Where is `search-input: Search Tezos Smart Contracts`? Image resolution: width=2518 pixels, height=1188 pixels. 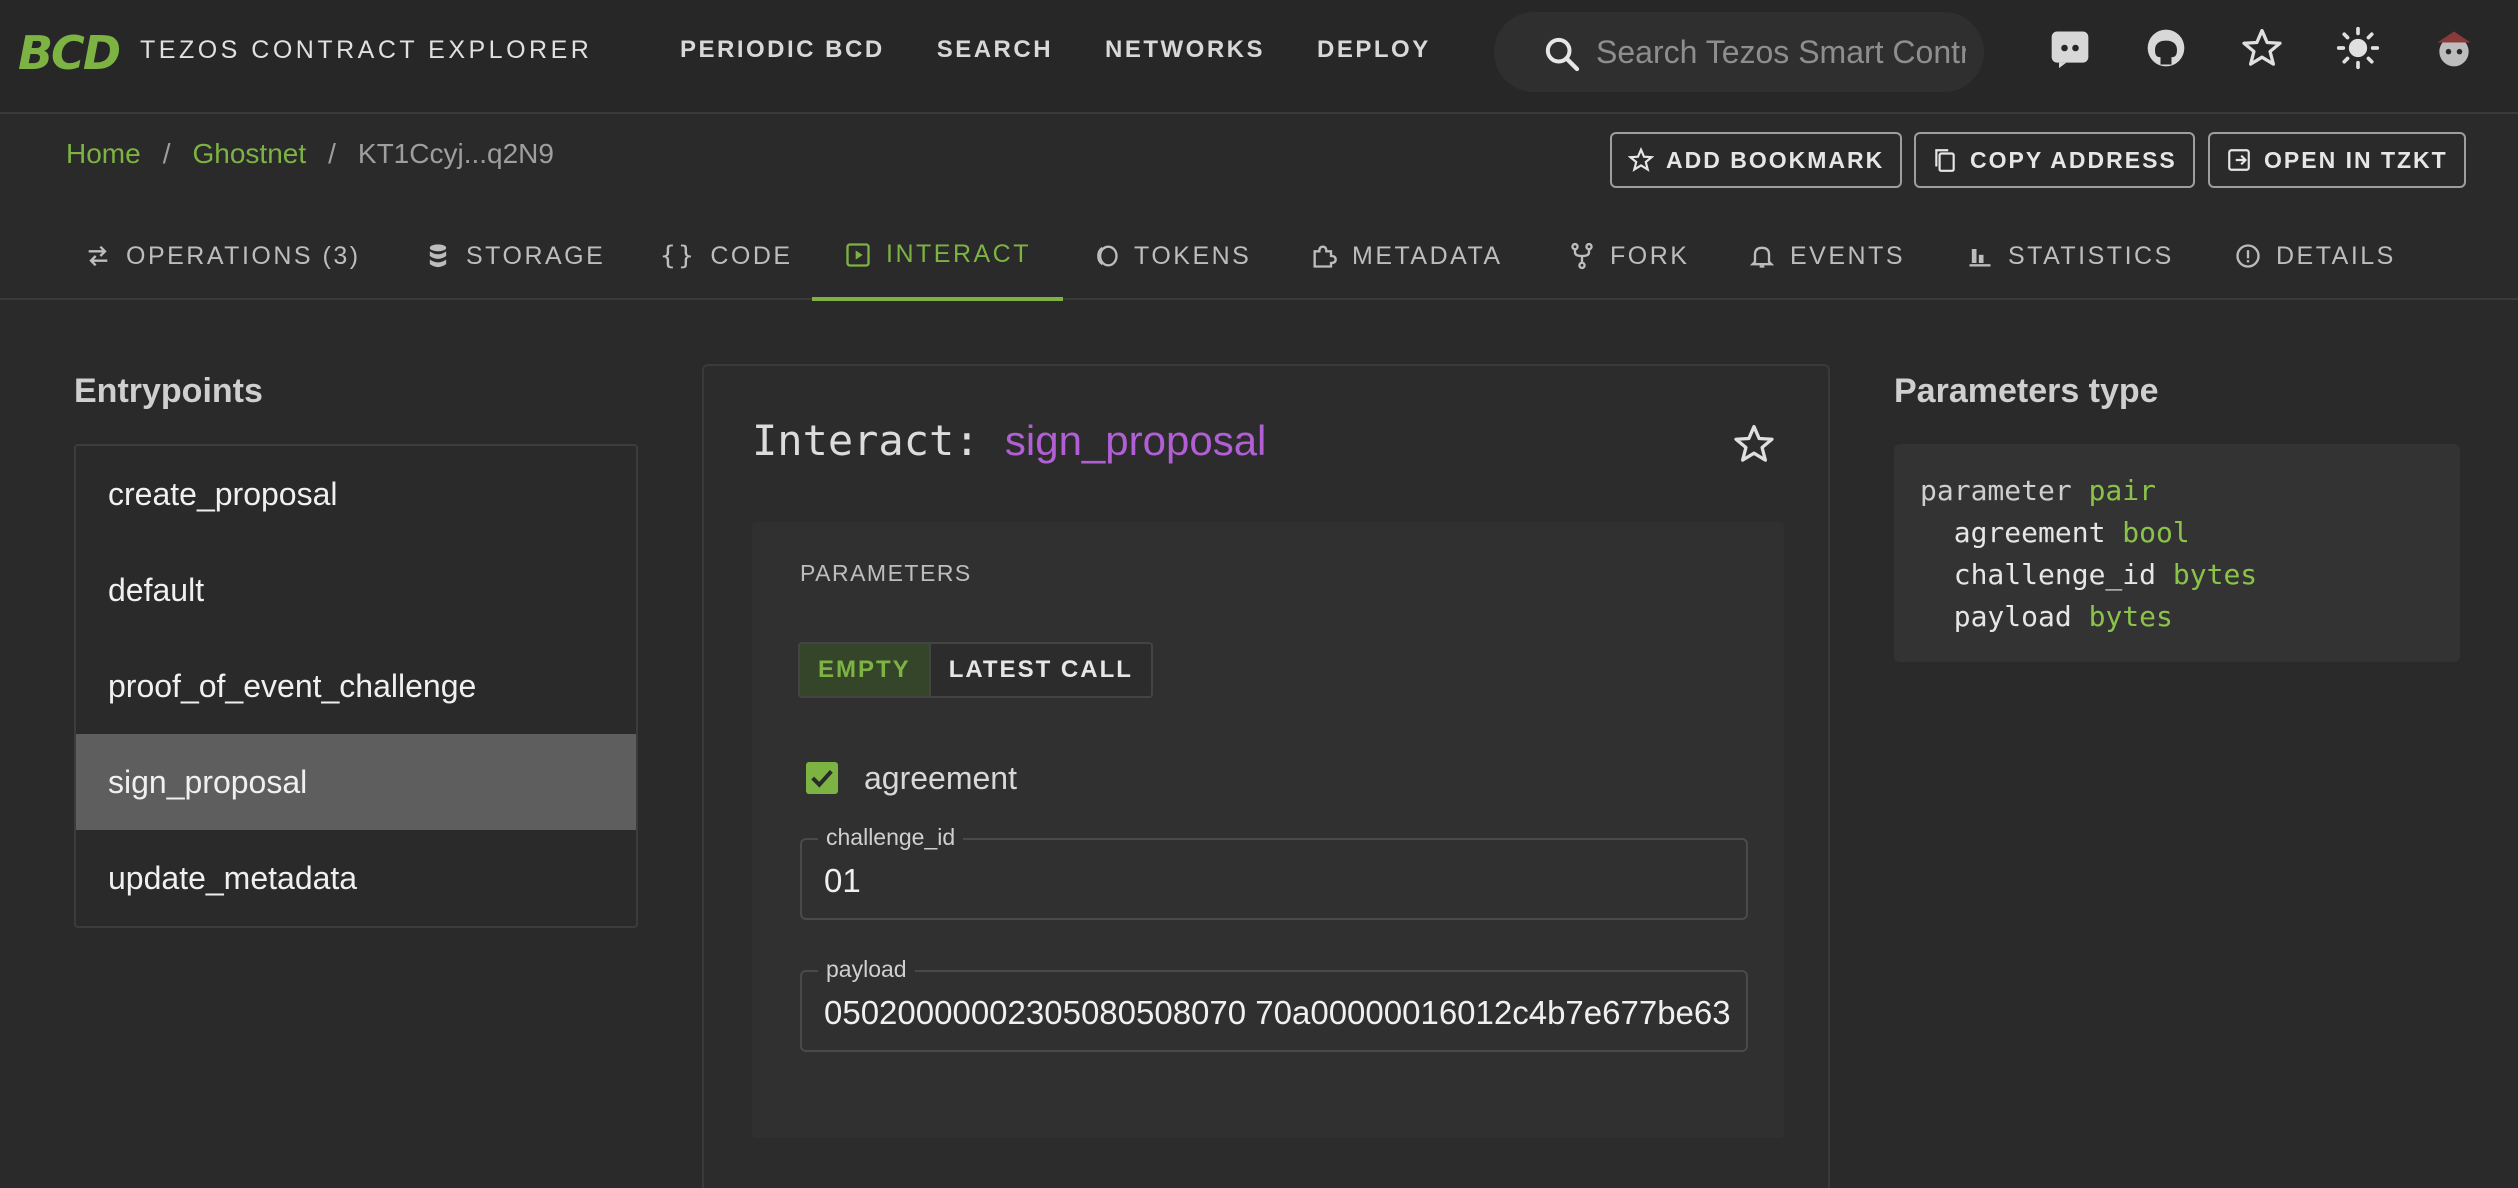 search-input: Search Tezos Smart Contracts is located at coordinates (1739, 52).